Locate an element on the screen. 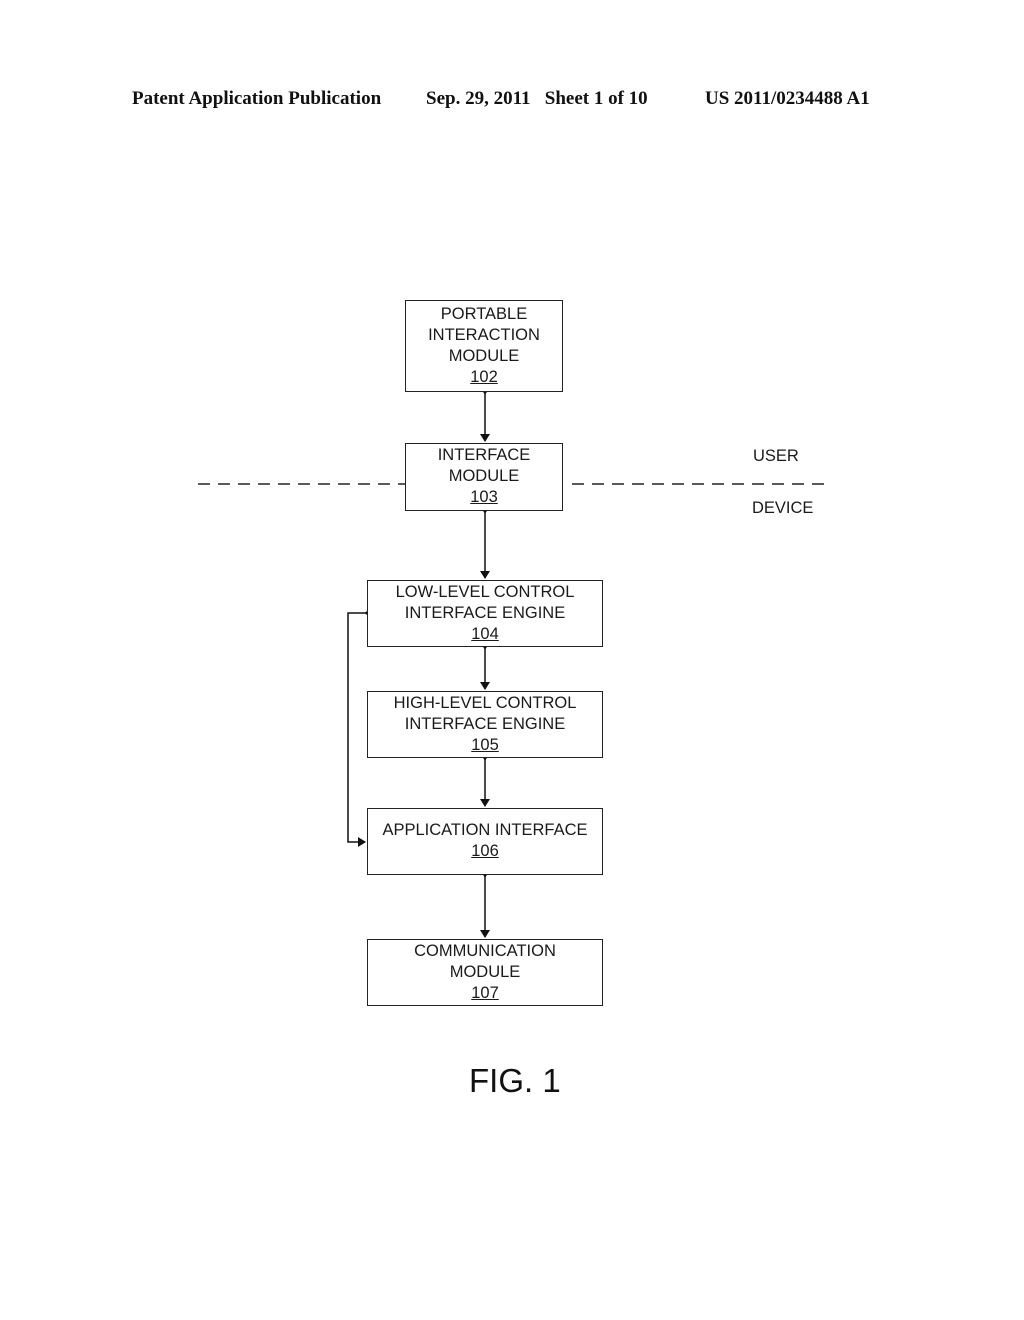 The width and height of the screenshot is (1024, 1320). node-103-ref: 103 is located at coordinates (484, 497).